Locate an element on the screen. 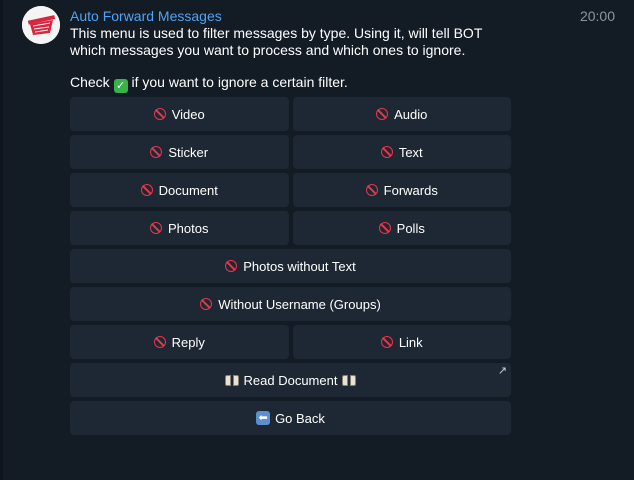  read-document-button: Read Document ↗ is located at coordinates (290, 380).